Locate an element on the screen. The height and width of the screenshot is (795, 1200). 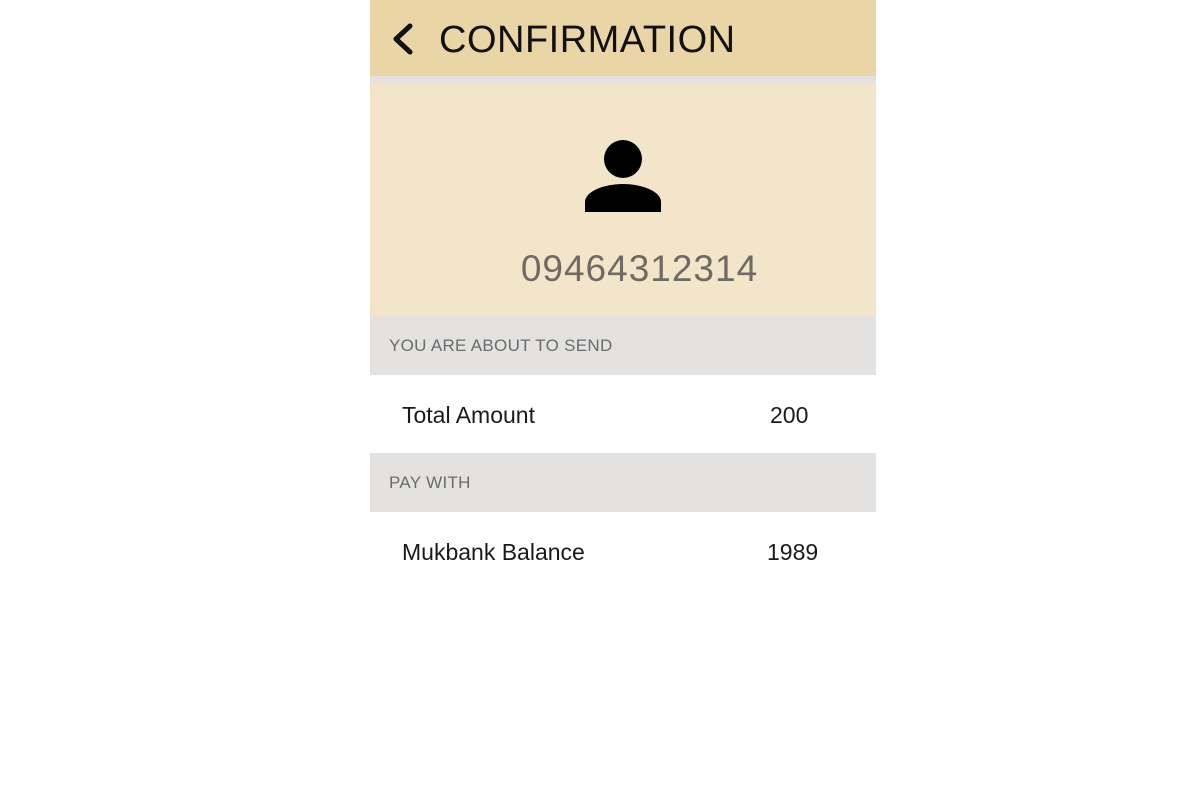
recipient-card: 09464312314 is located at coordinates (623, 199).